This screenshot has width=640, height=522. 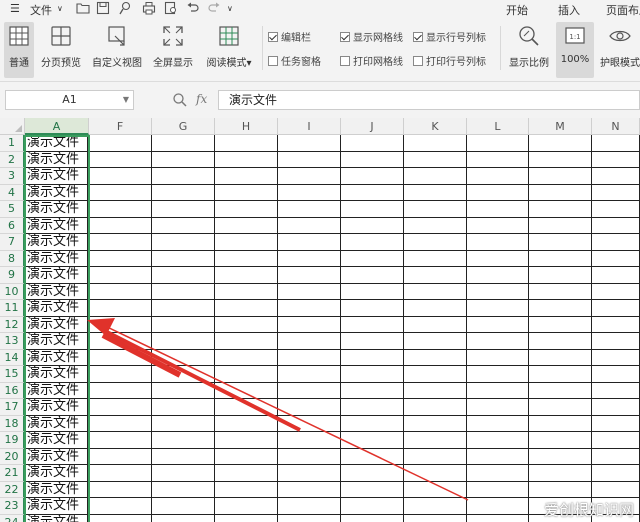 What do you see at coordinates (289, 36) in the screenshot?
I see `formula-bar-checkbox: 编辑栏` at bounding box center [289, 36].